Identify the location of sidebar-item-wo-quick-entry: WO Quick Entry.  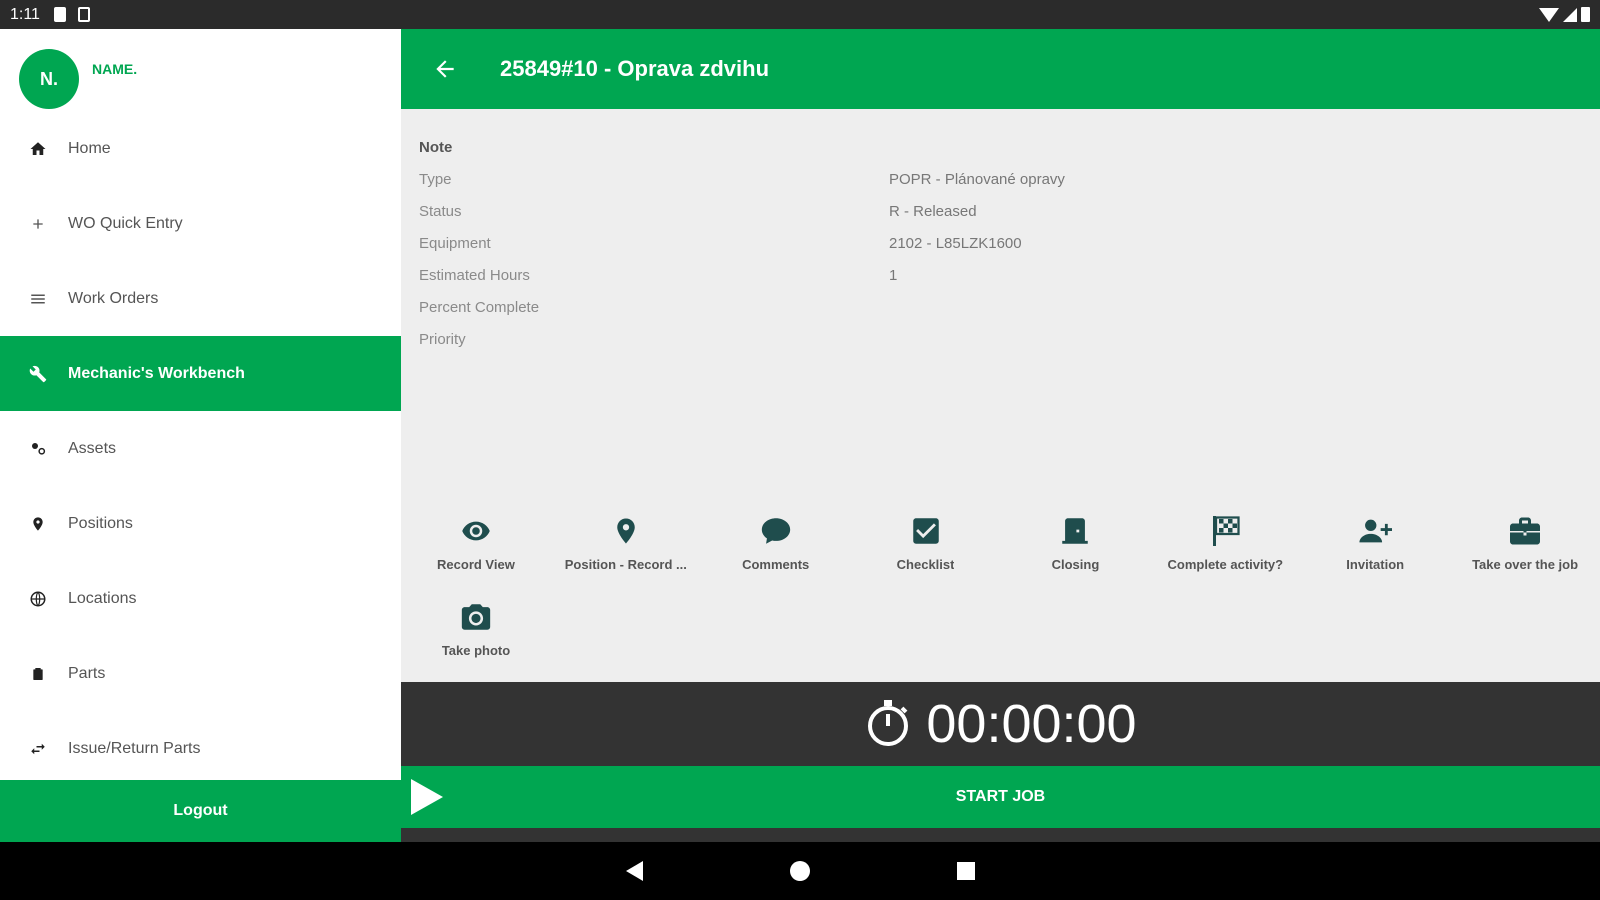
(200, 223).